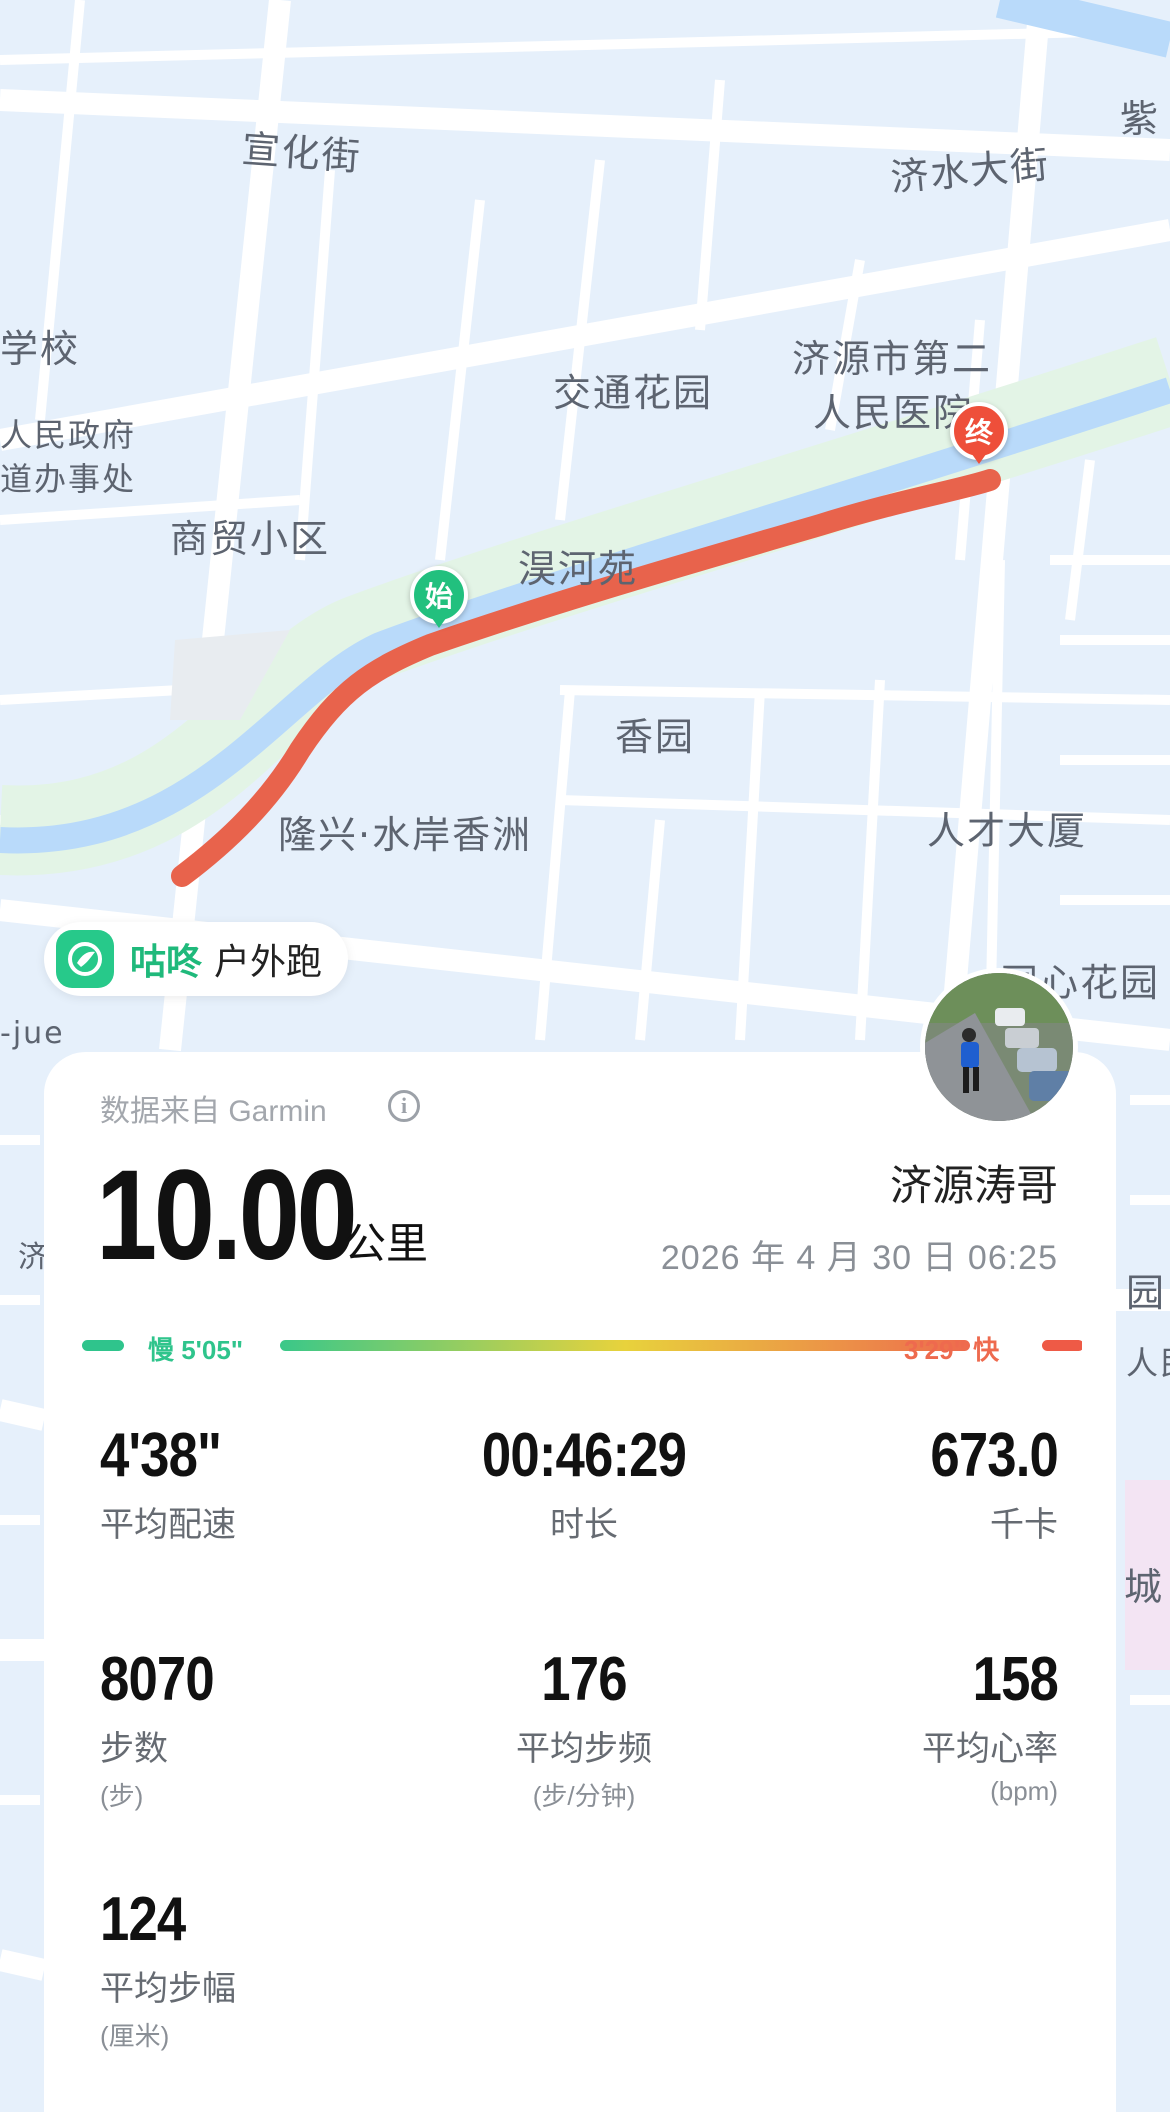  What do you see at coordinates (134, 1749) in the screenshot?
I see `stat-label: 步数` at bounding box center [134, 1749].